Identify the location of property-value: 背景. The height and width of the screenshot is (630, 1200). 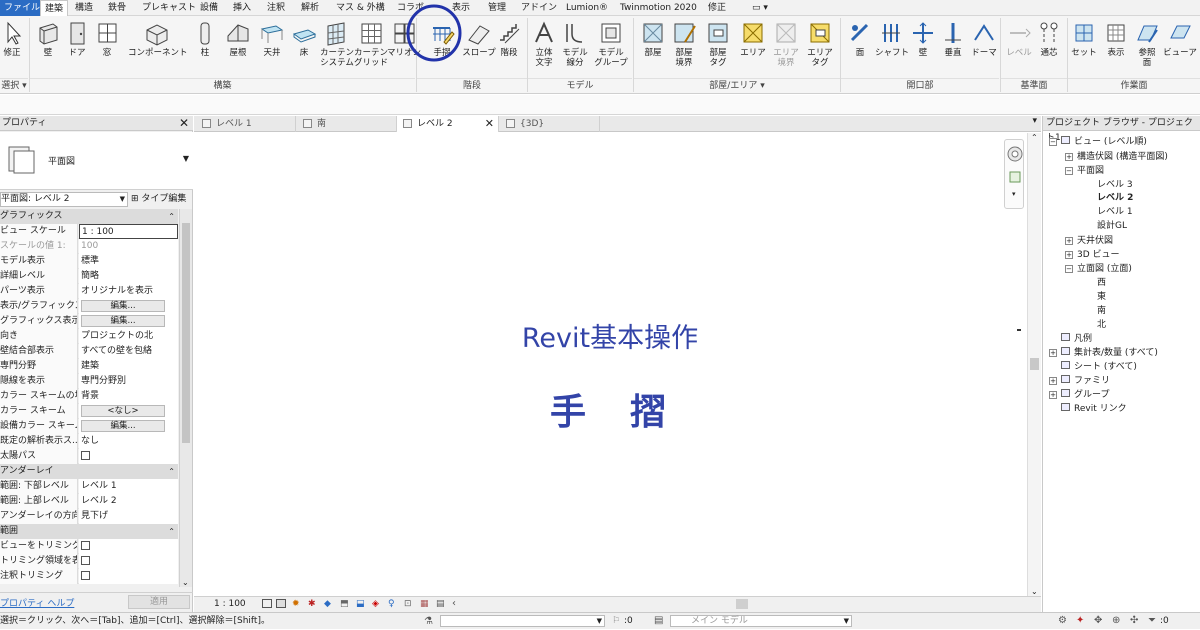
(128, 396).